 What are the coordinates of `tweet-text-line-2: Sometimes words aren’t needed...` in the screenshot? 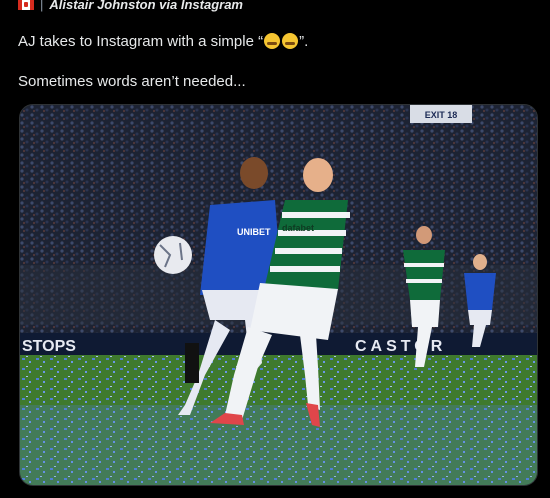 It's located at (132, 81).